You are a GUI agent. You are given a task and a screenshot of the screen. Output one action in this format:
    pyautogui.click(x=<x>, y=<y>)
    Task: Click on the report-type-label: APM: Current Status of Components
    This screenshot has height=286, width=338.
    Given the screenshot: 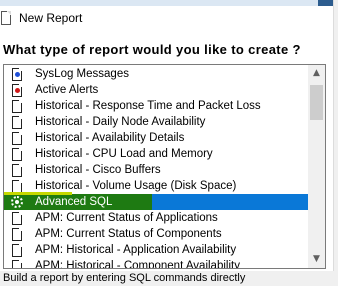 What is the action you would take?
    pyautogui.click(x=128, y=234)
    